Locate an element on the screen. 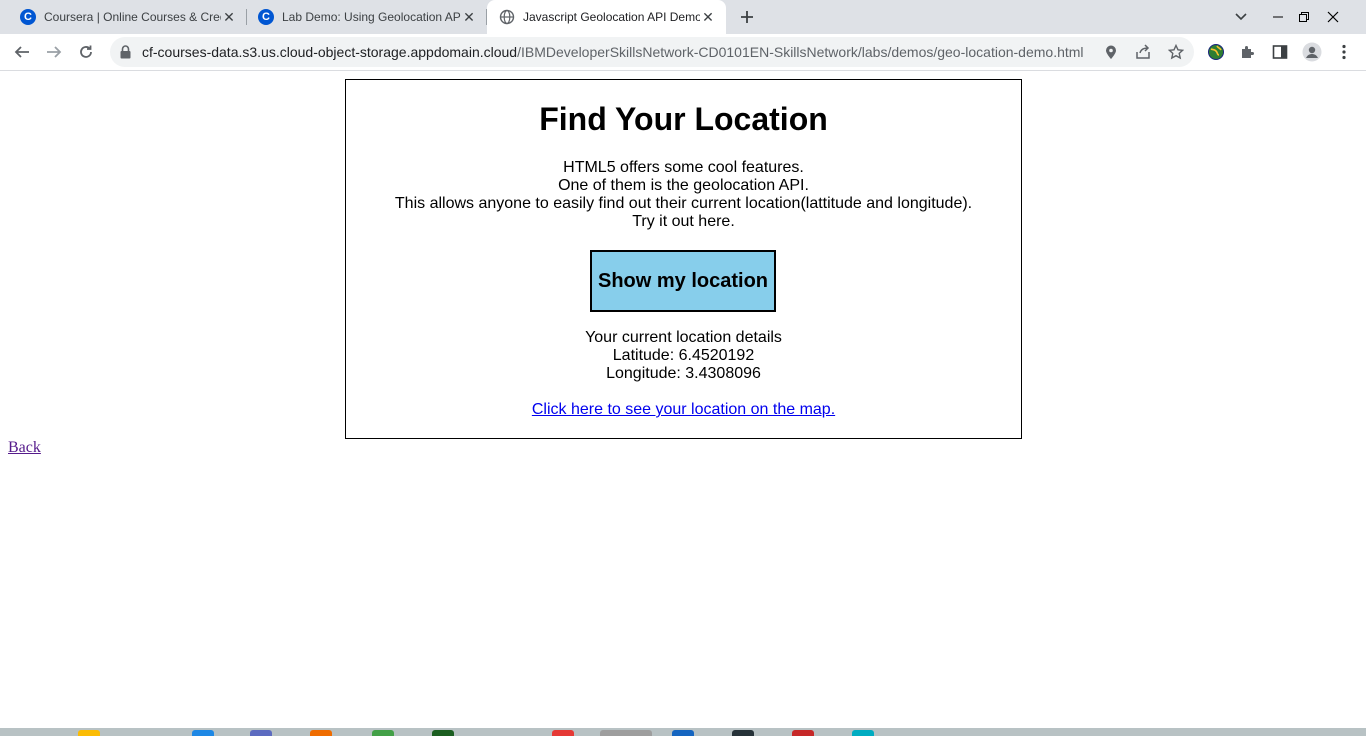 The width and height of the screenshot is (1366, 736). tab-title: Javascript Geolocation API Demo is located at coordinates (611, 17).